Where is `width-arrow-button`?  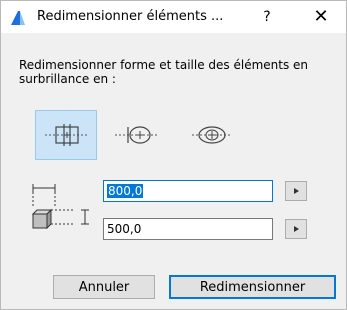
width-arrow-button is located at coordinates (296, 191).